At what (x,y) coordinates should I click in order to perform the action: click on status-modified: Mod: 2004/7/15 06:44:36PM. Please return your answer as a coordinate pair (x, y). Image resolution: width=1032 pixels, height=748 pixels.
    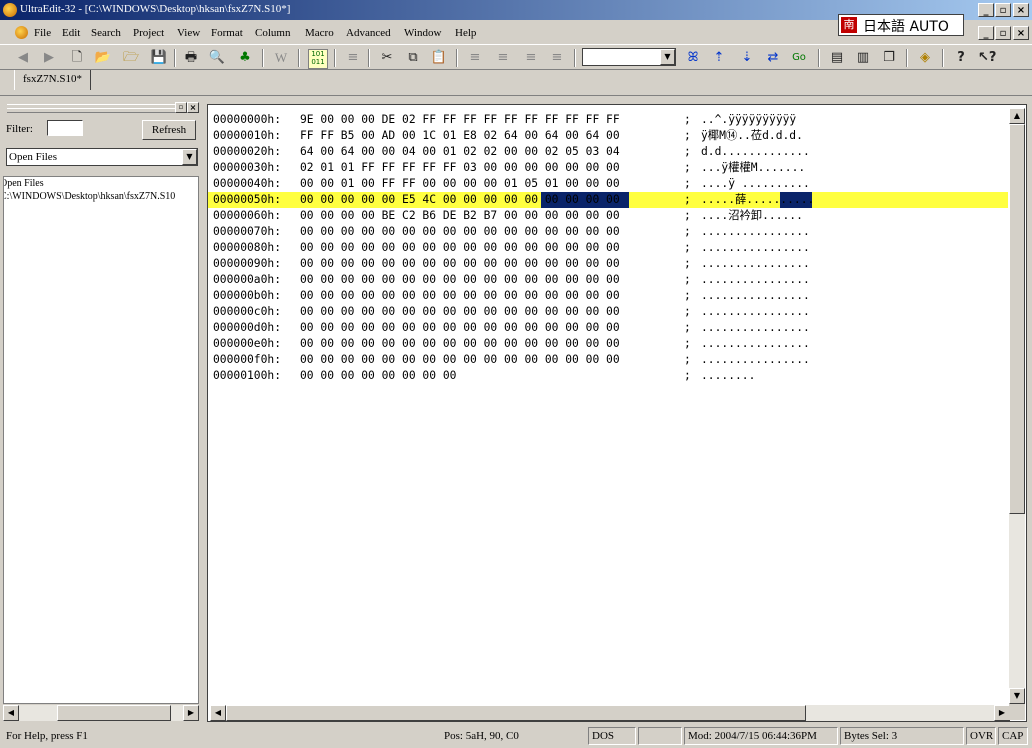
    Looking at the image, I should click on (761, 736).